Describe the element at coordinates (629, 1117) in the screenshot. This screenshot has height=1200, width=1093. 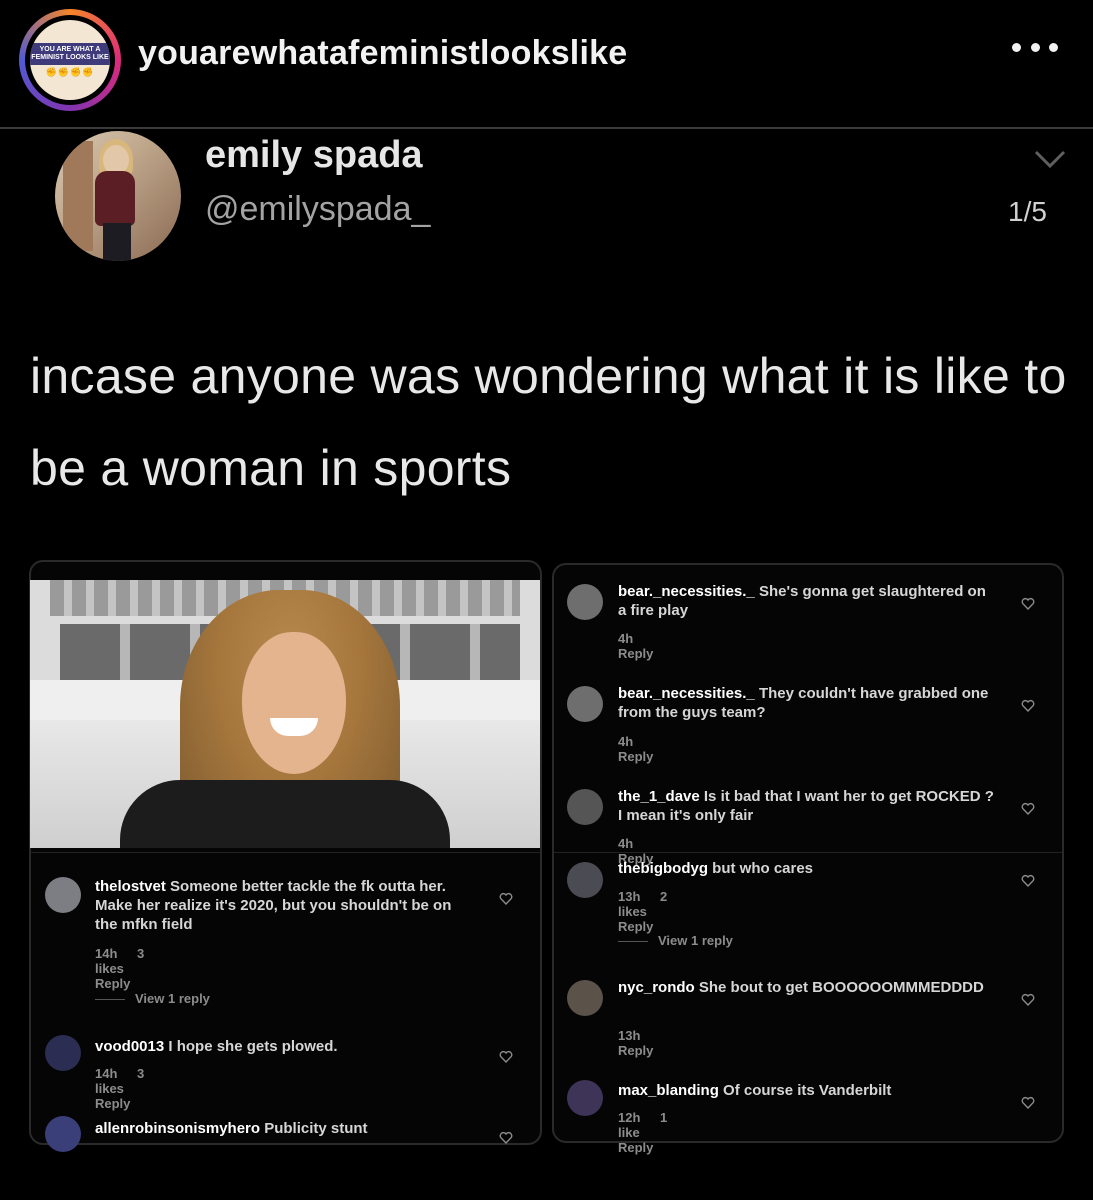
I see `comment-time: 12h` at that location.